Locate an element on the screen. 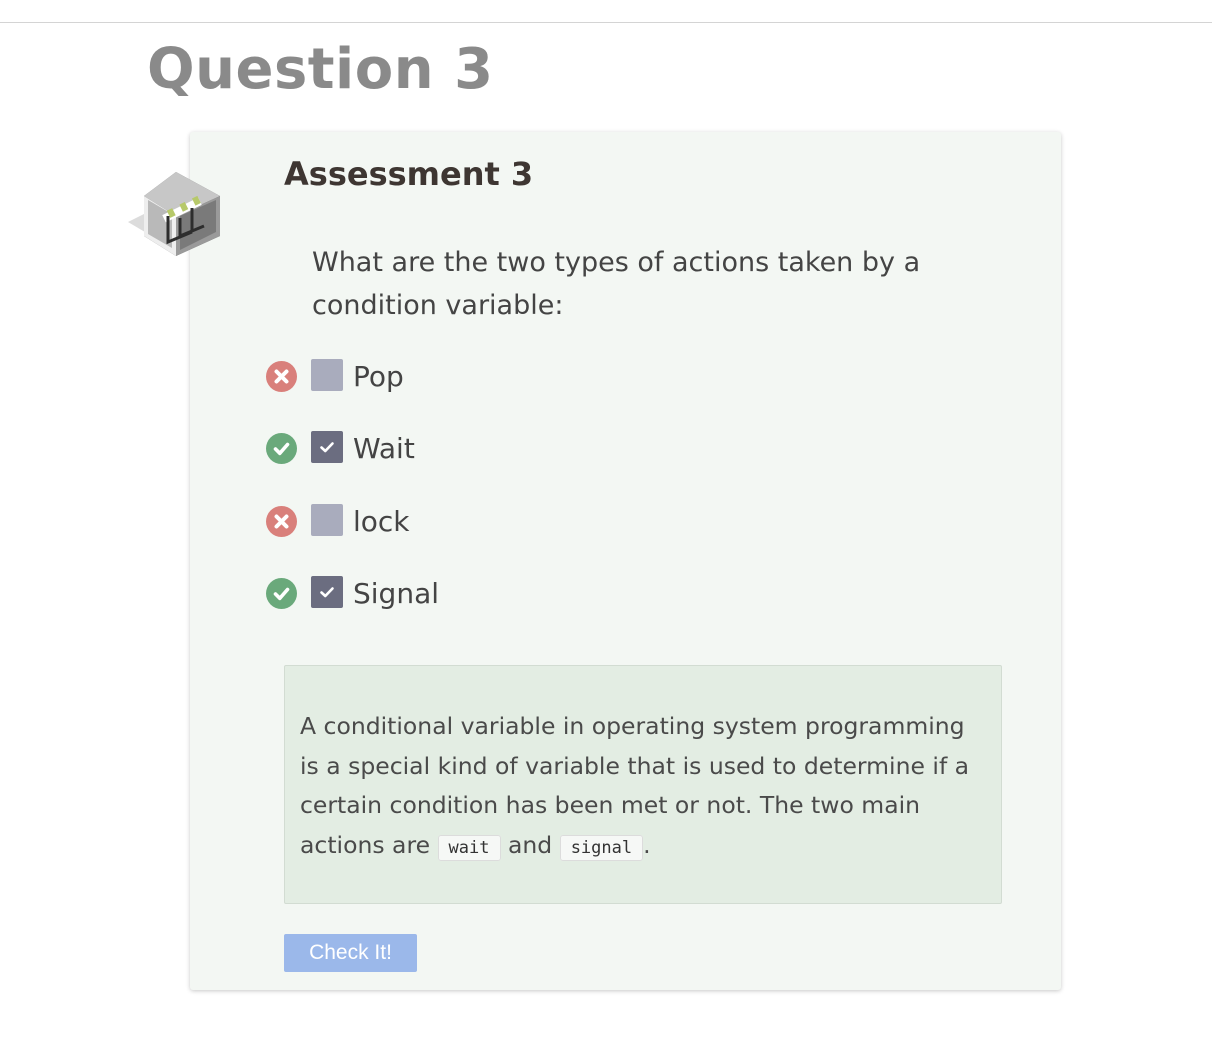 This screenshot has width=1212, height=1054. answer-checkbox-signal is located at coordinates (327, 592).